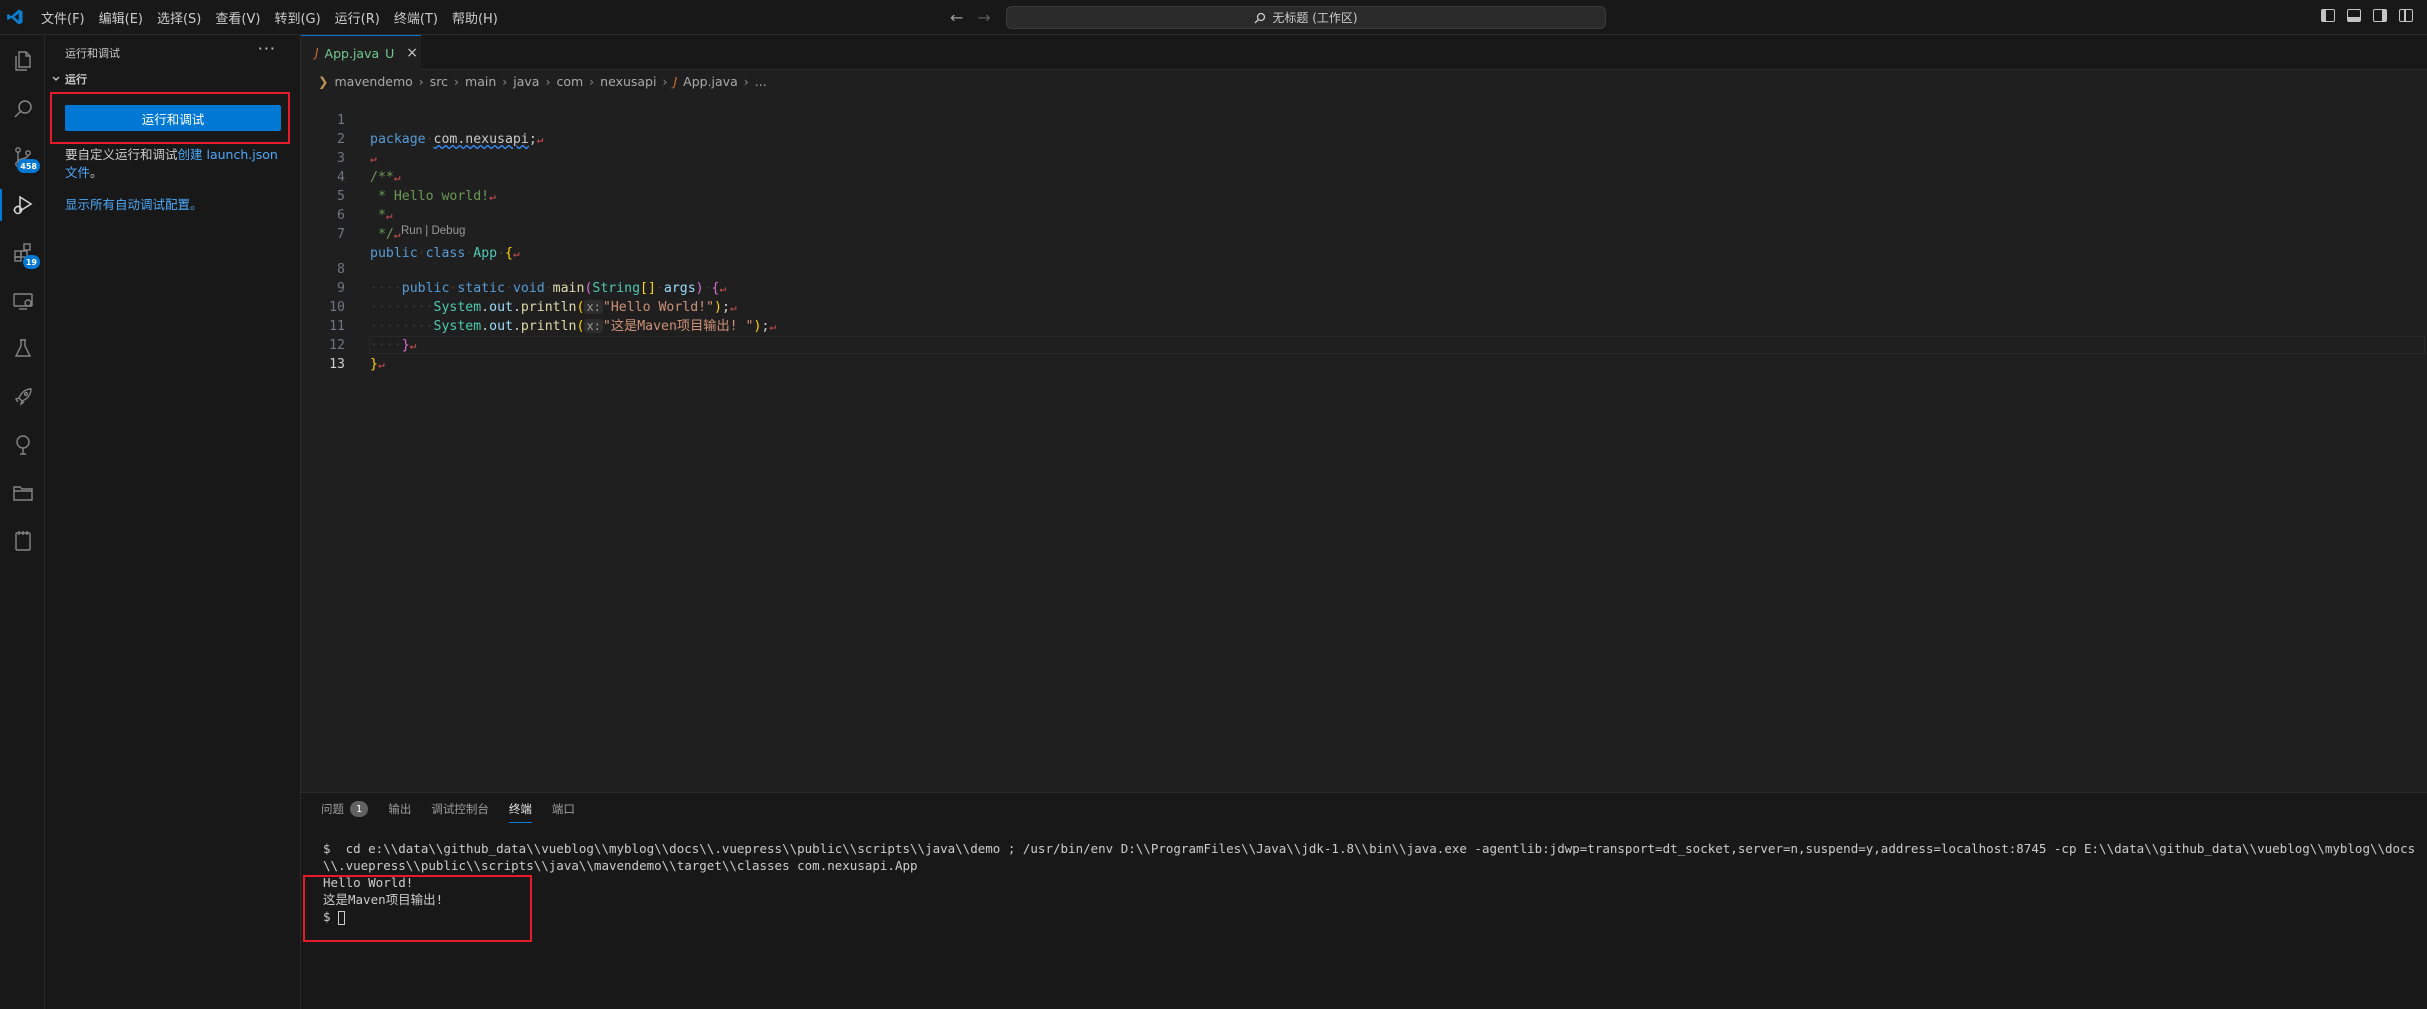  Describe the element at coordinates (569, 81) in the screenshot. I see `breadcrumb-item: com` at that location.